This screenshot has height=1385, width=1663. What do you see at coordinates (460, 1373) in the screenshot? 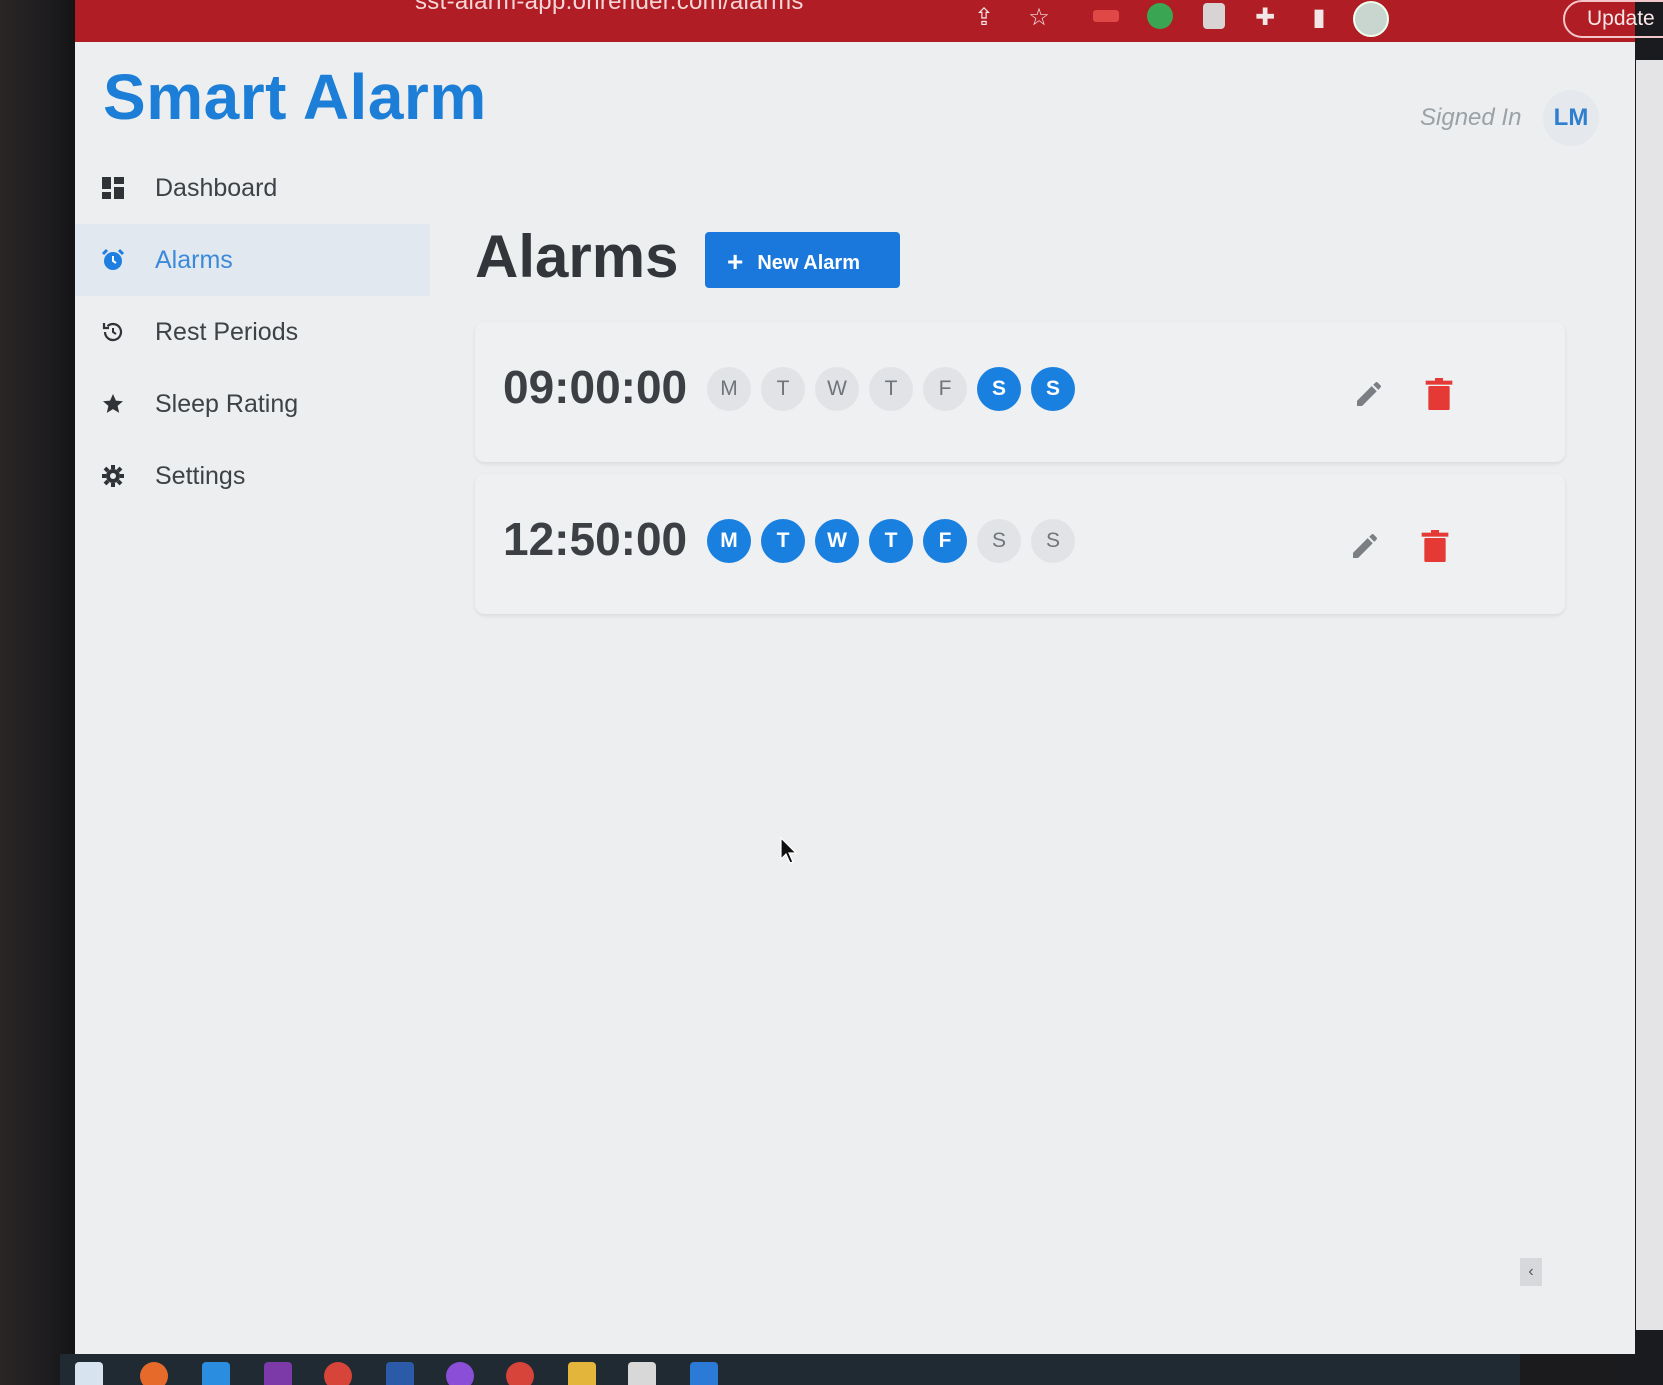
I see `messenger-icon` at bounding box center [460, 1373].